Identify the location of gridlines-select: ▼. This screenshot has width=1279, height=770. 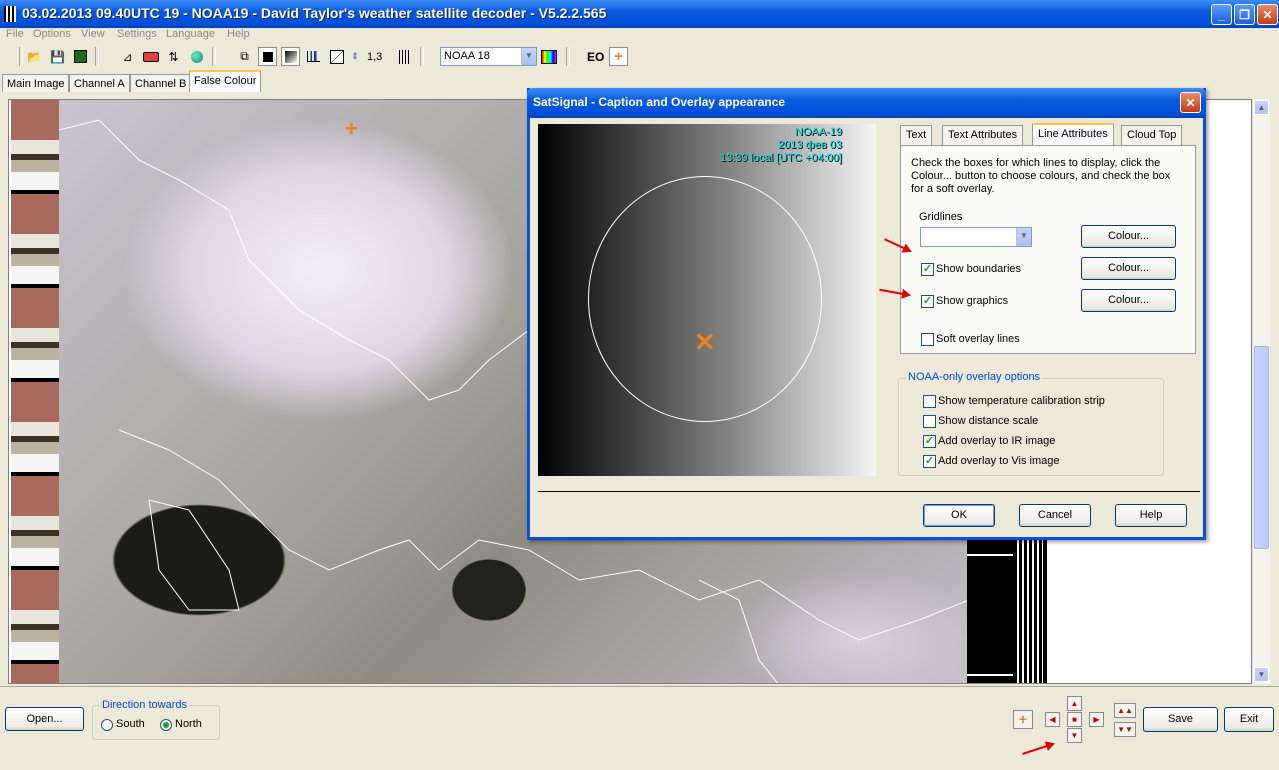
(976, 237).